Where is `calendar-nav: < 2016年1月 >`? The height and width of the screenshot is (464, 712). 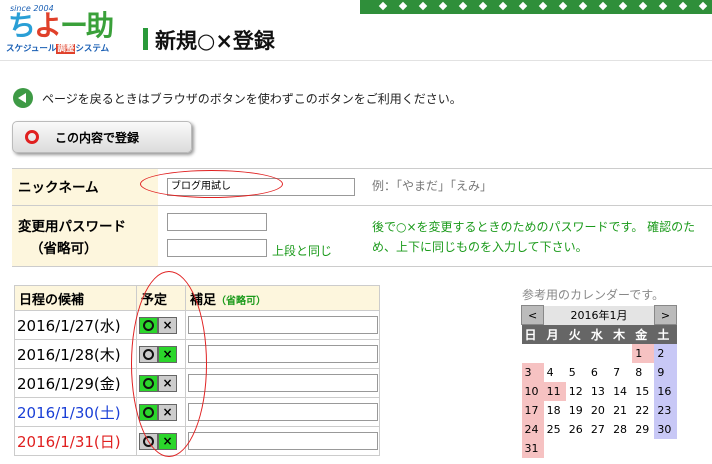
calendar-nav: < 2016年1月 > is located at coordinates (599, 315).